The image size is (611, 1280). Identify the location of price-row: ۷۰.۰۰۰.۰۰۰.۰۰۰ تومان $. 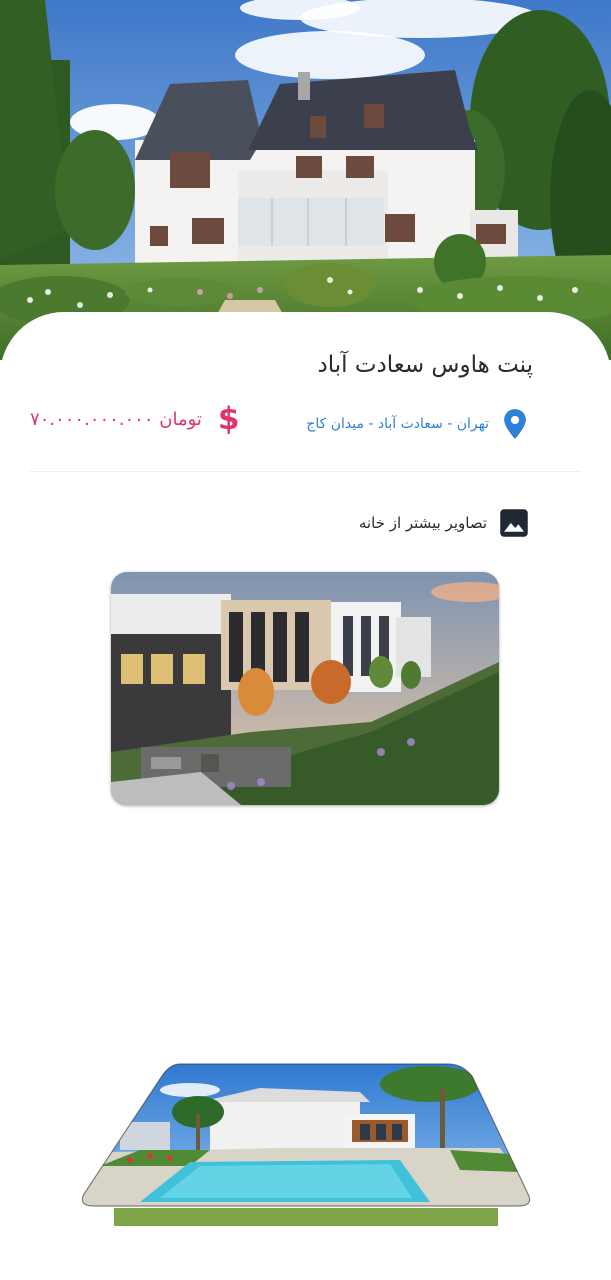
(134, 419).